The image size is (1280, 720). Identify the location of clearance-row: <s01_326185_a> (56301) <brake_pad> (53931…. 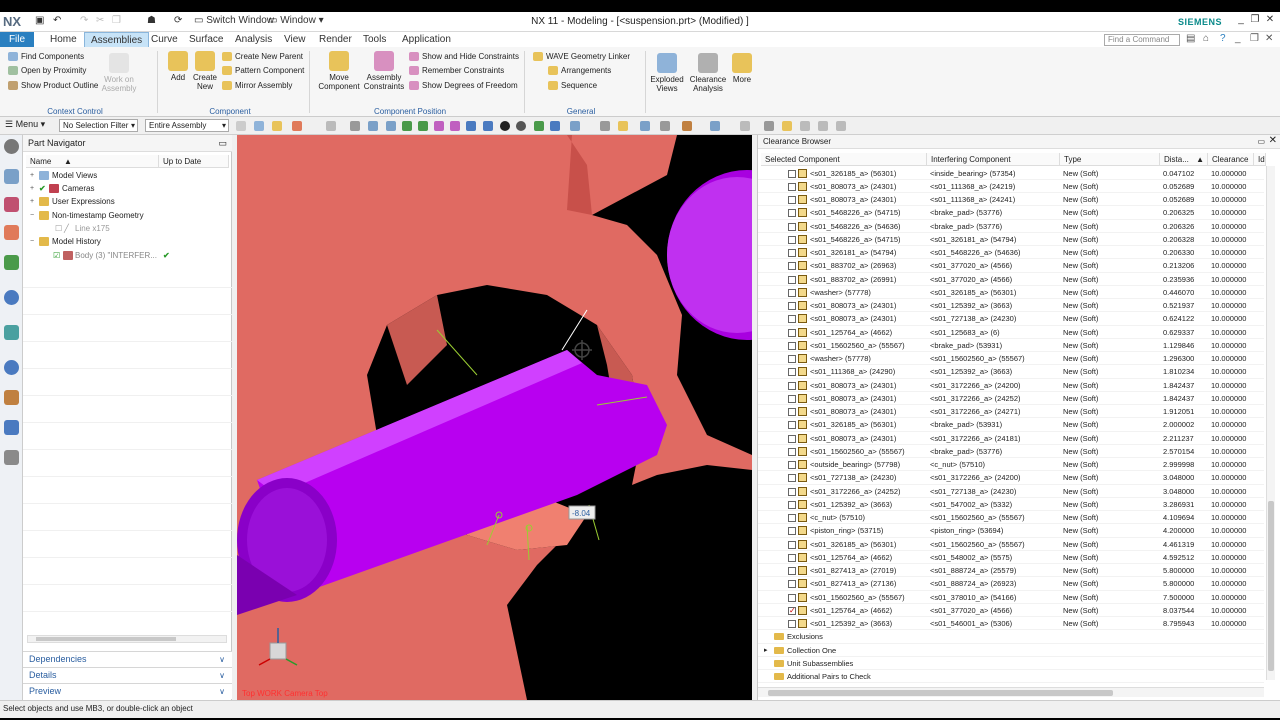
(1011, 425).